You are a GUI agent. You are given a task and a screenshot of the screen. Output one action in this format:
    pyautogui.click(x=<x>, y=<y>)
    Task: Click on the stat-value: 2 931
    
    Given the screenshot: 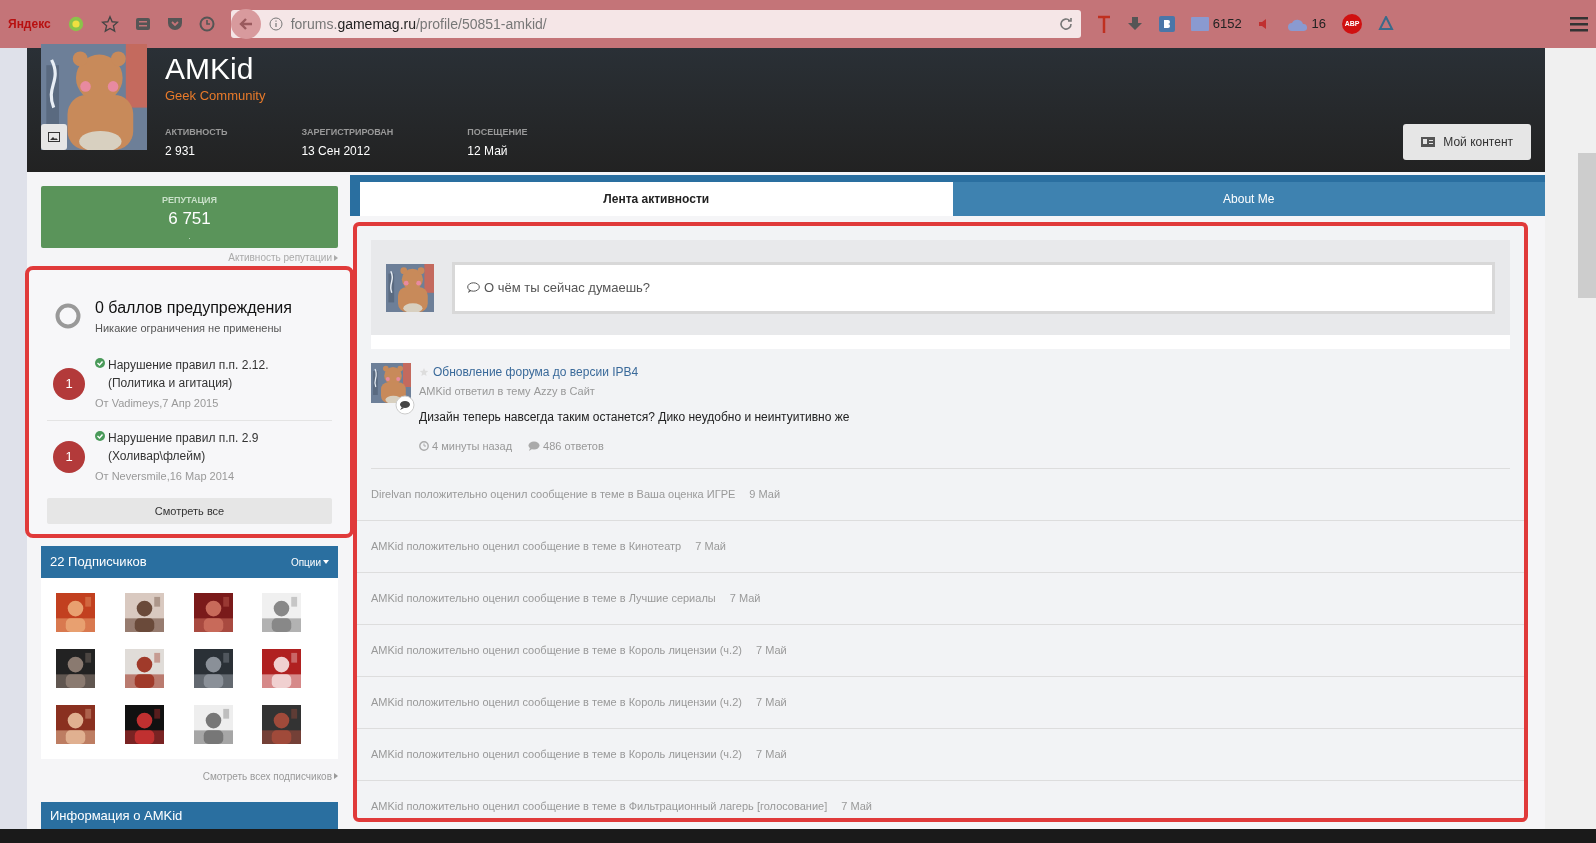 What is the action you would take?
    pyautogui.click(x=181, y=151)
    